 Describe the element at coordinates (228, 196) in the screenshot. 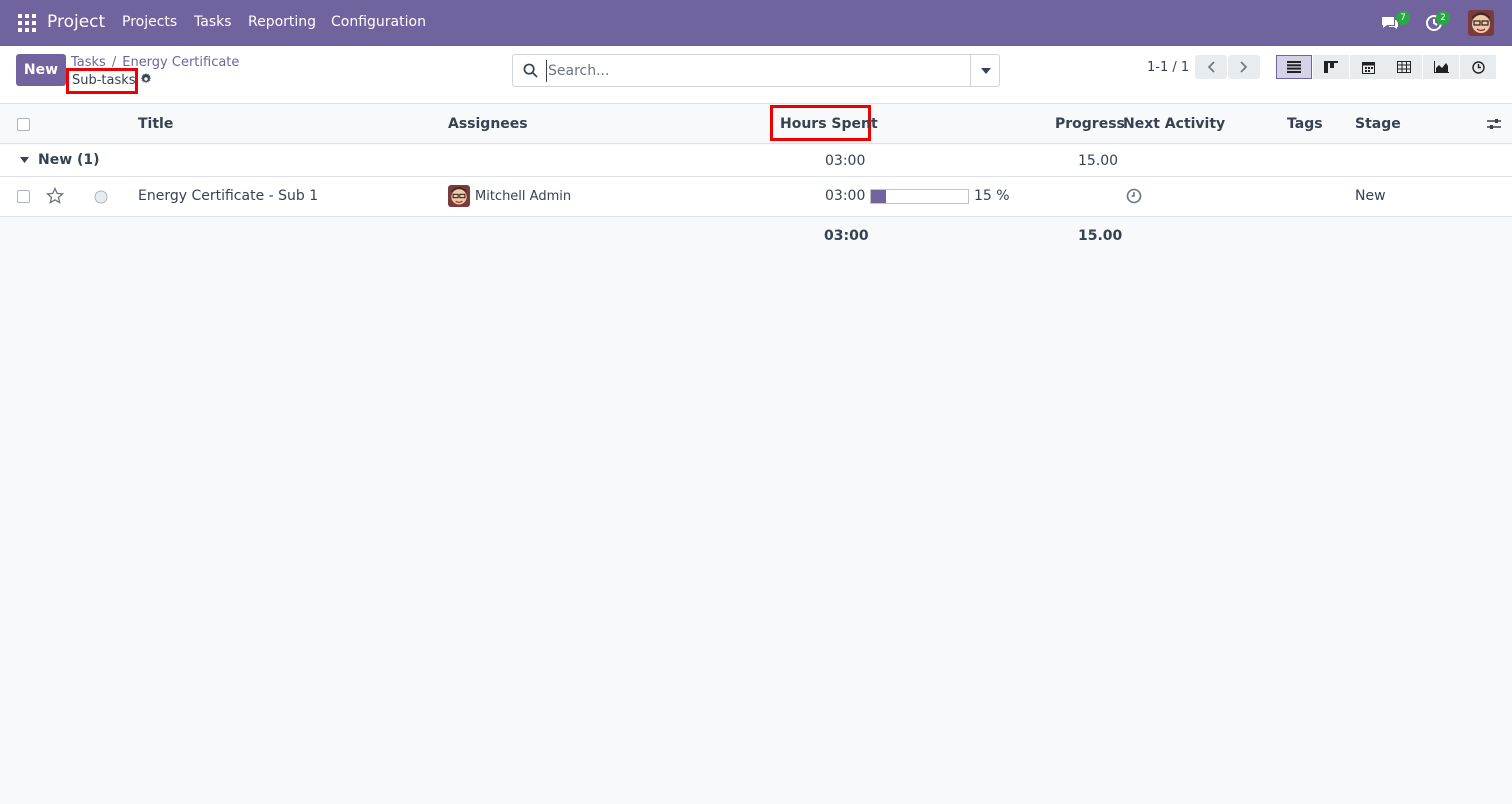

I see `row-title: Energy Certificate - Sub 1` at that location.